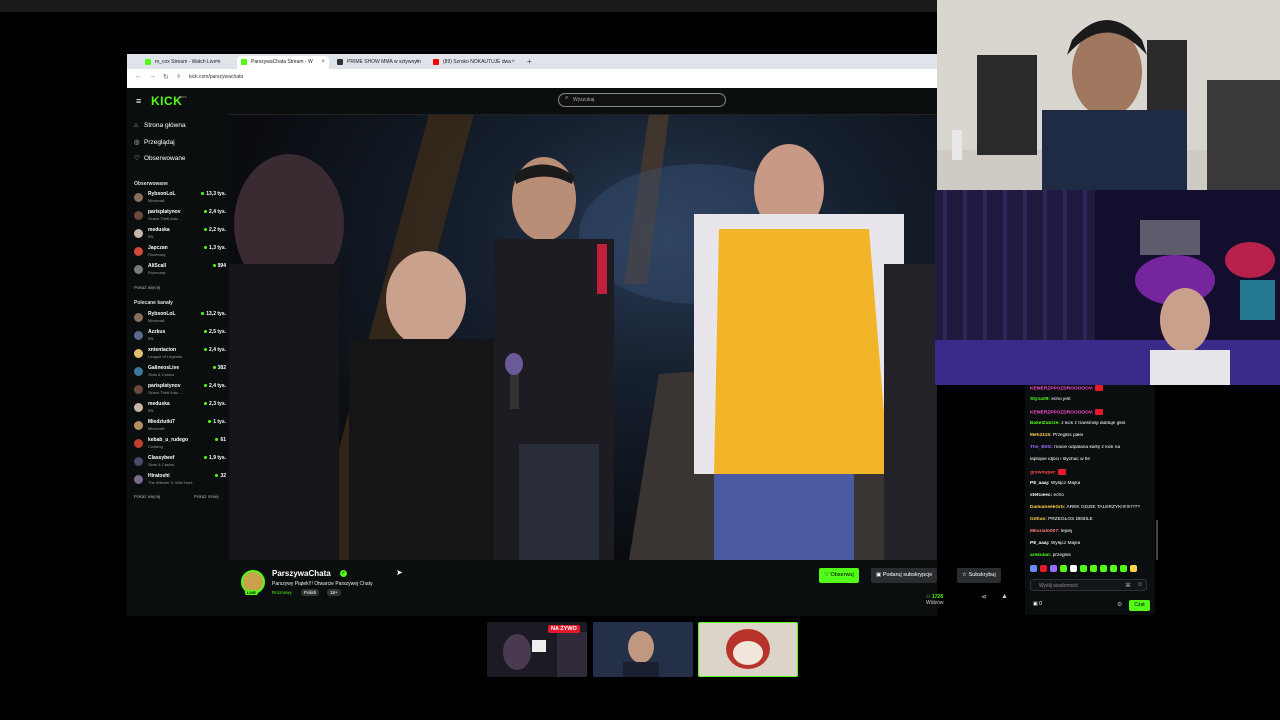  I want to click on reload-icon: ↻, so click(166, 77).